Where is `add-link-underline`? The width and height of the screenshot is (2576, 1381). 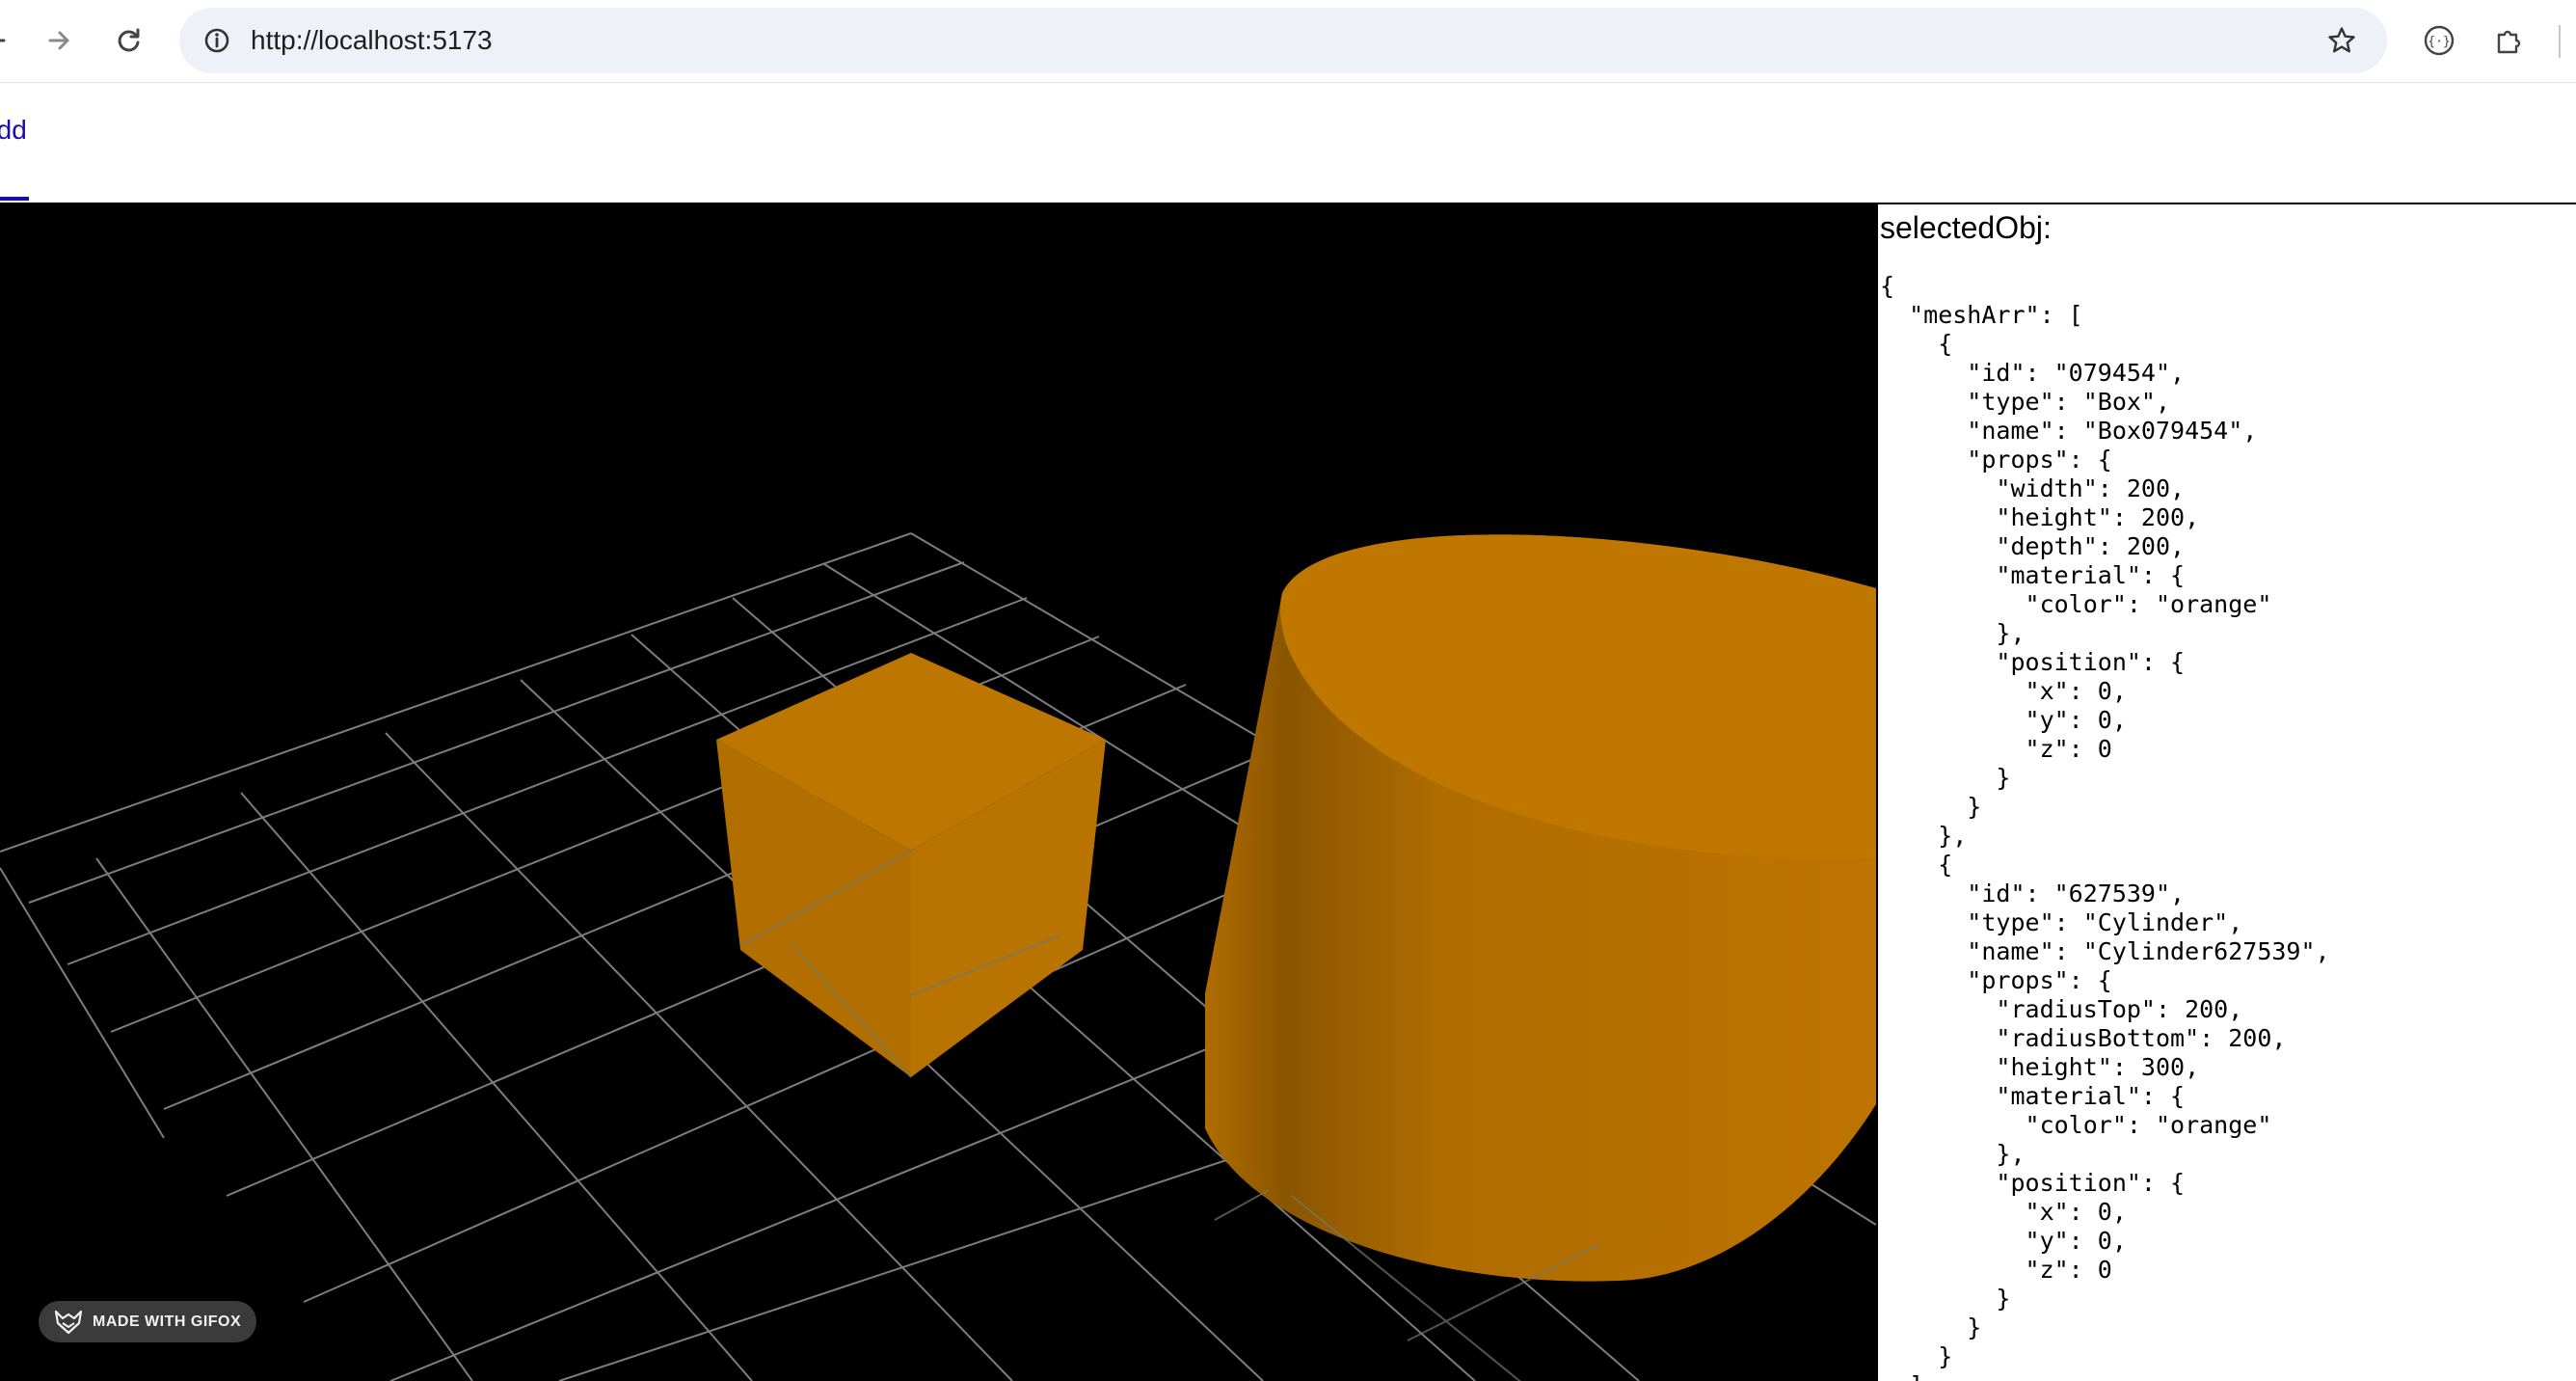 add-link-underline is located at coordinates (15, 199).